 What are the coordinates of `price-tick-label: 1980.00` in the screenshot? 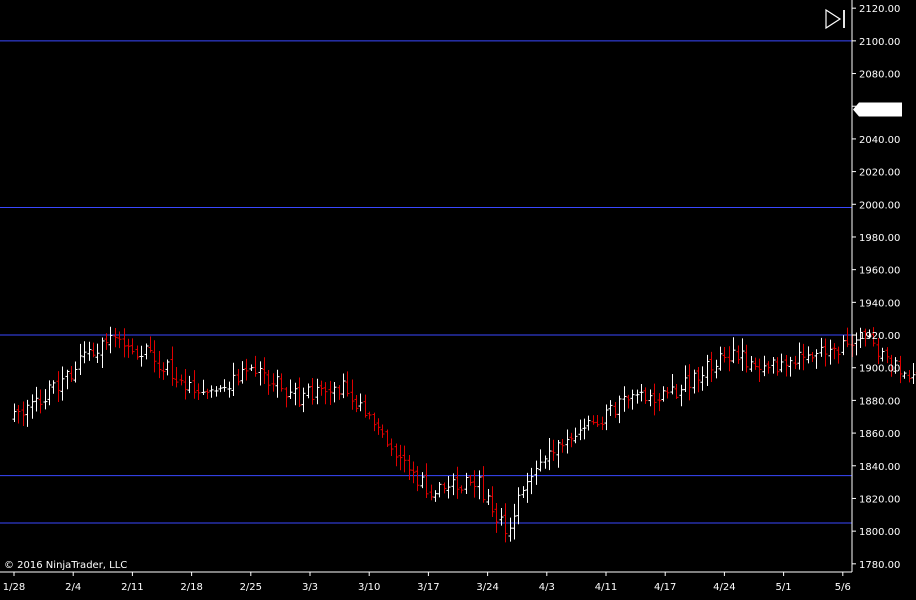 It's located at (879, 238).